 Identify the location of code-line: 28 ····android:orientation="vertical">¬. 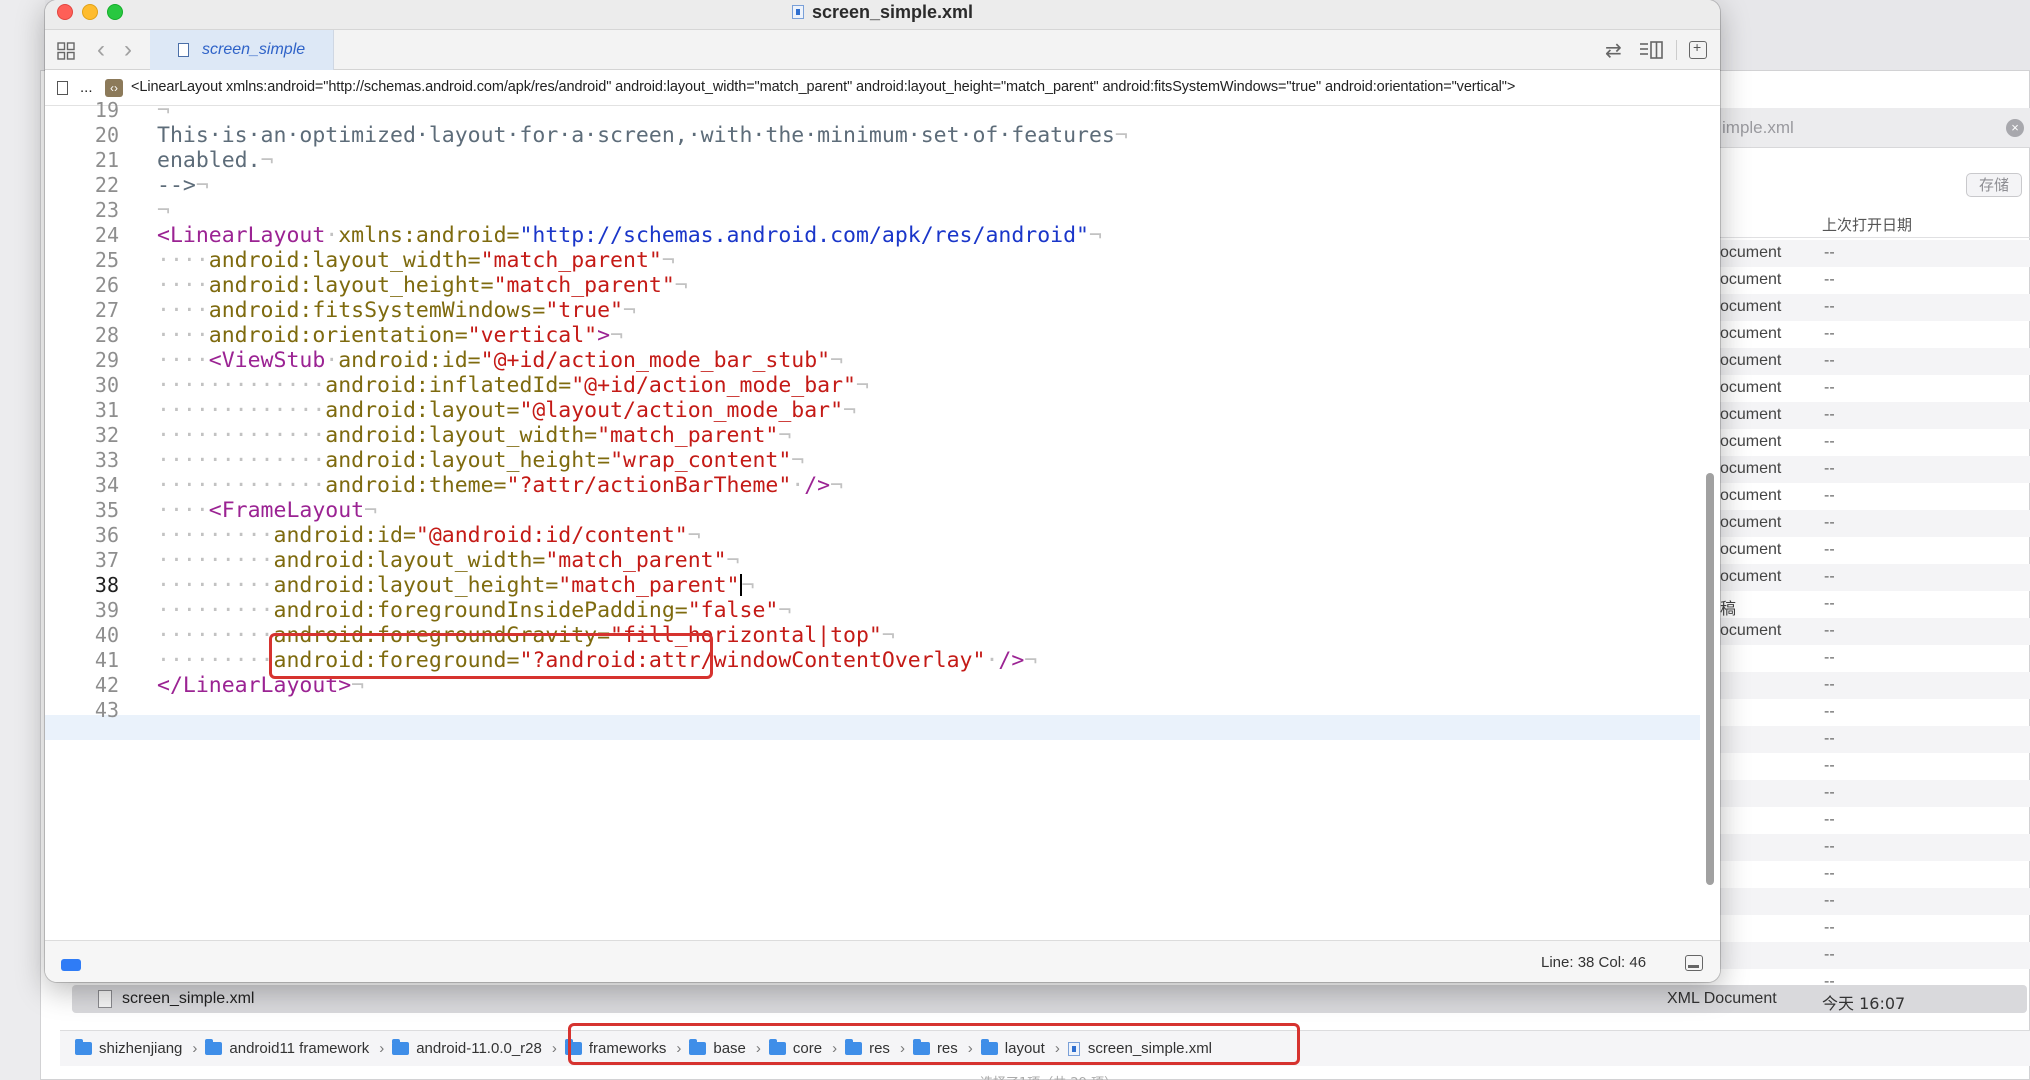
(882, 335).